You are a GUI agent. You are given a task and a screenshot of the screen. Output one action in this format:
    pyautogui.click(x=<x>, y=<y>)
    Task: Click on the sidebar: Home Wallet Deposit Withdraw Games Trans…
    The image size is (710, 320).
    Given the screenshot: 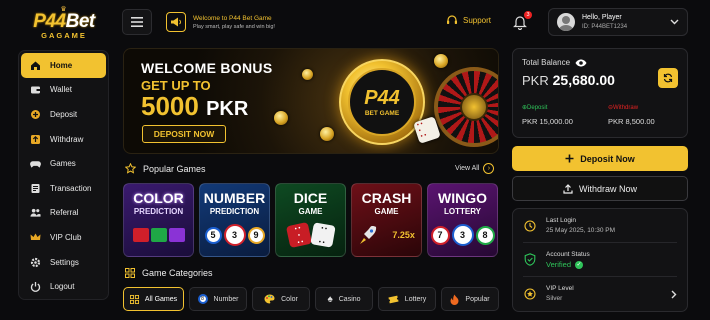 What is the action you would take?
    pyautogui.click(x=63, y=175)
    